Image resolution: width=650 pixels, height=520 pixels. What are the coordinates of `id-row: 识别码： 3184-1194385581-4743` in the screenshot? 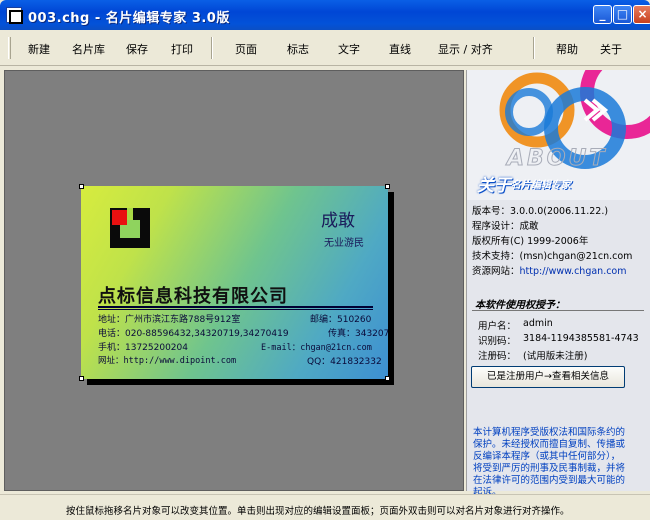 It's located at (558, 340).